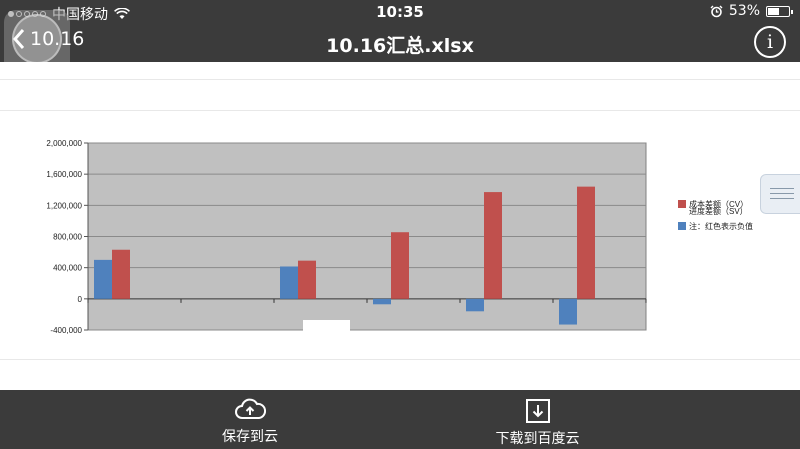  I want to click on legend-label: 注：红色表示负值, so click(721, 226).